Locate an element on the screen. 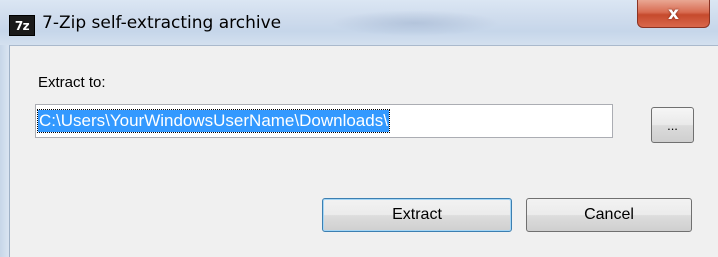 The image size is (718, 257). extract-path-input: C:\Users\YourWindowsUserName\Downloads\ is located at coordinates (324, 121).